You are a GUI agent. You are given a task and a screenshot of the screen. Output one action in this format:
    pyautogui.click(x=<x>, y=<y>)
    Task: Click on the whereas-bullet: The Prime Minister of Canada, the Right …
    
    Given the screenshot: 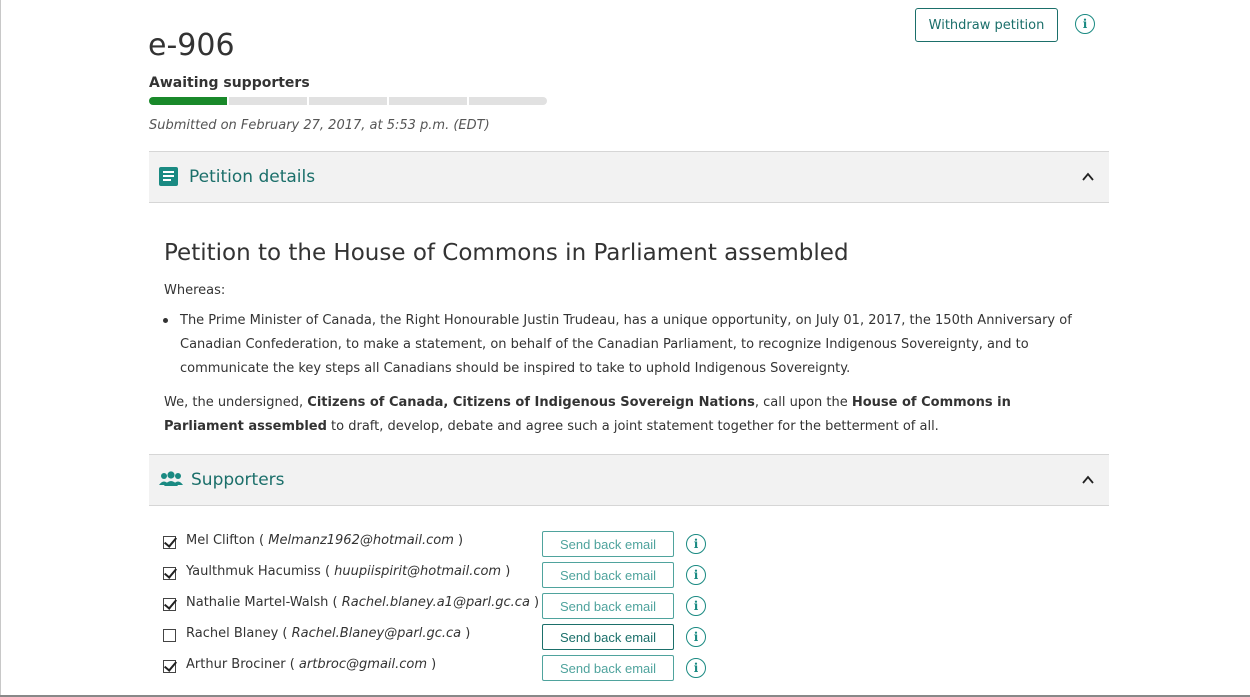 What is the action you would take?
    pyautogui.click(x=626, y=344)
    